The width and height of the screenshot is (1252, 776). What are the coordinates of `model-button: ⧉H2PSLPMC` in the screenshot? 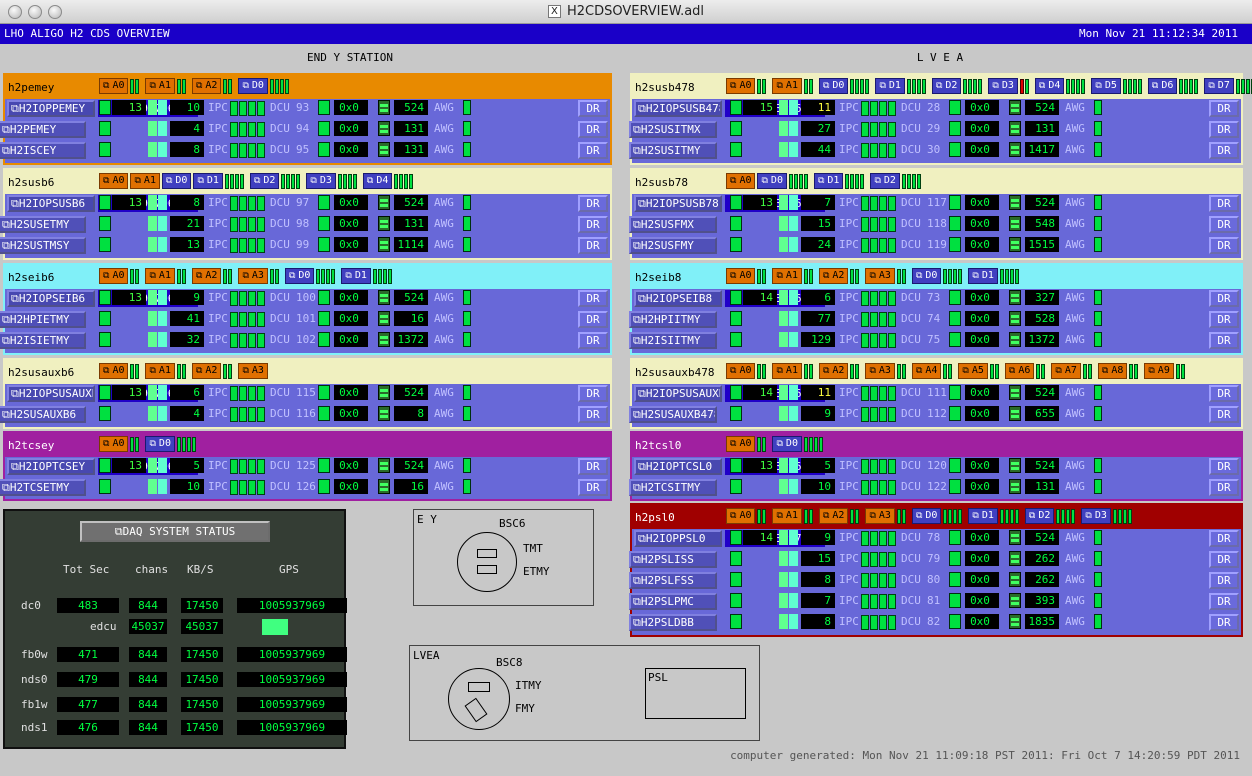 It's located at (673, 601).